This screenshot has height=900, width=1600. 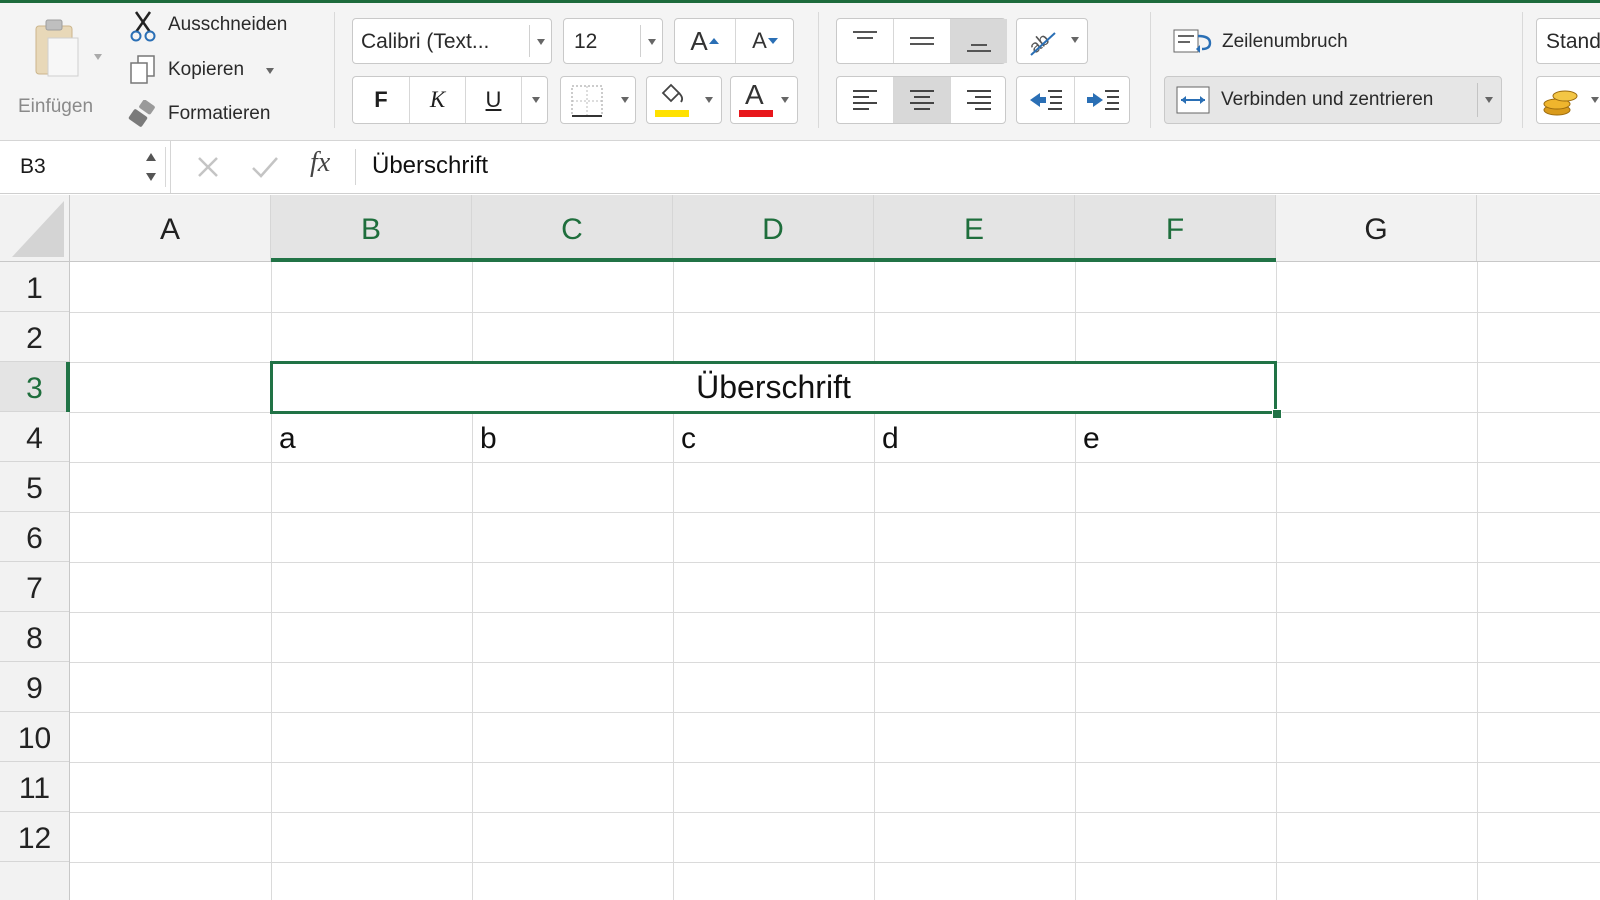 What do you see at coordinates (773, 387) in the screenshot?
I see `merged-cell-b3-f3: Überschrift` at bounding box center [773, 387].